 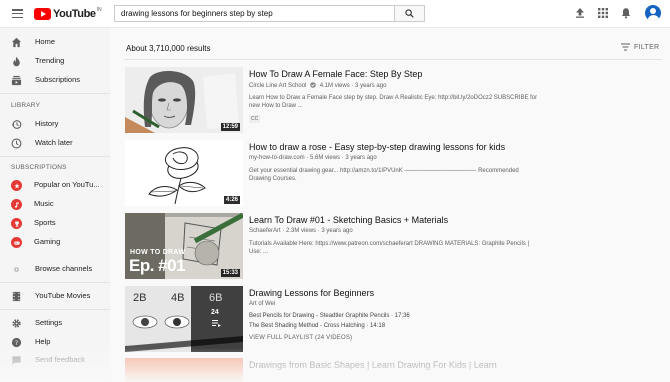 I want to click on sidebar-item-help: ? Help, so click(x=55, y=342).